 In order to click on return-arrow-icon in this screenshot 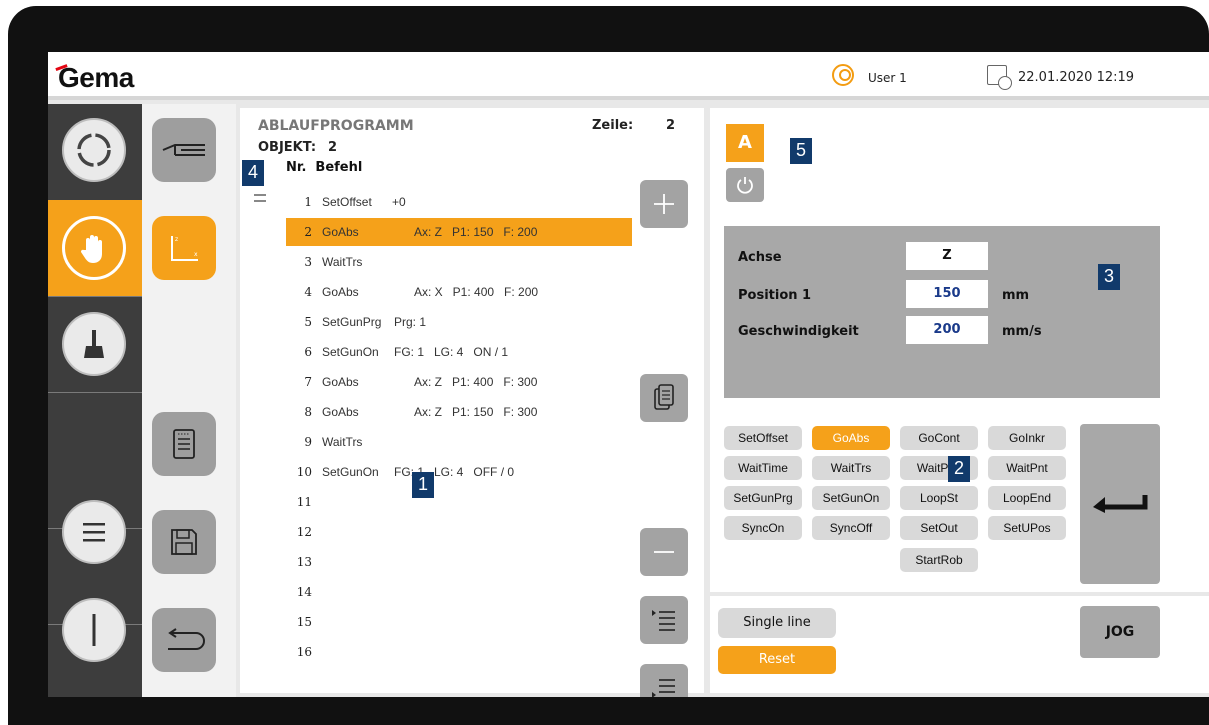, I will do `click(186, 639)`.